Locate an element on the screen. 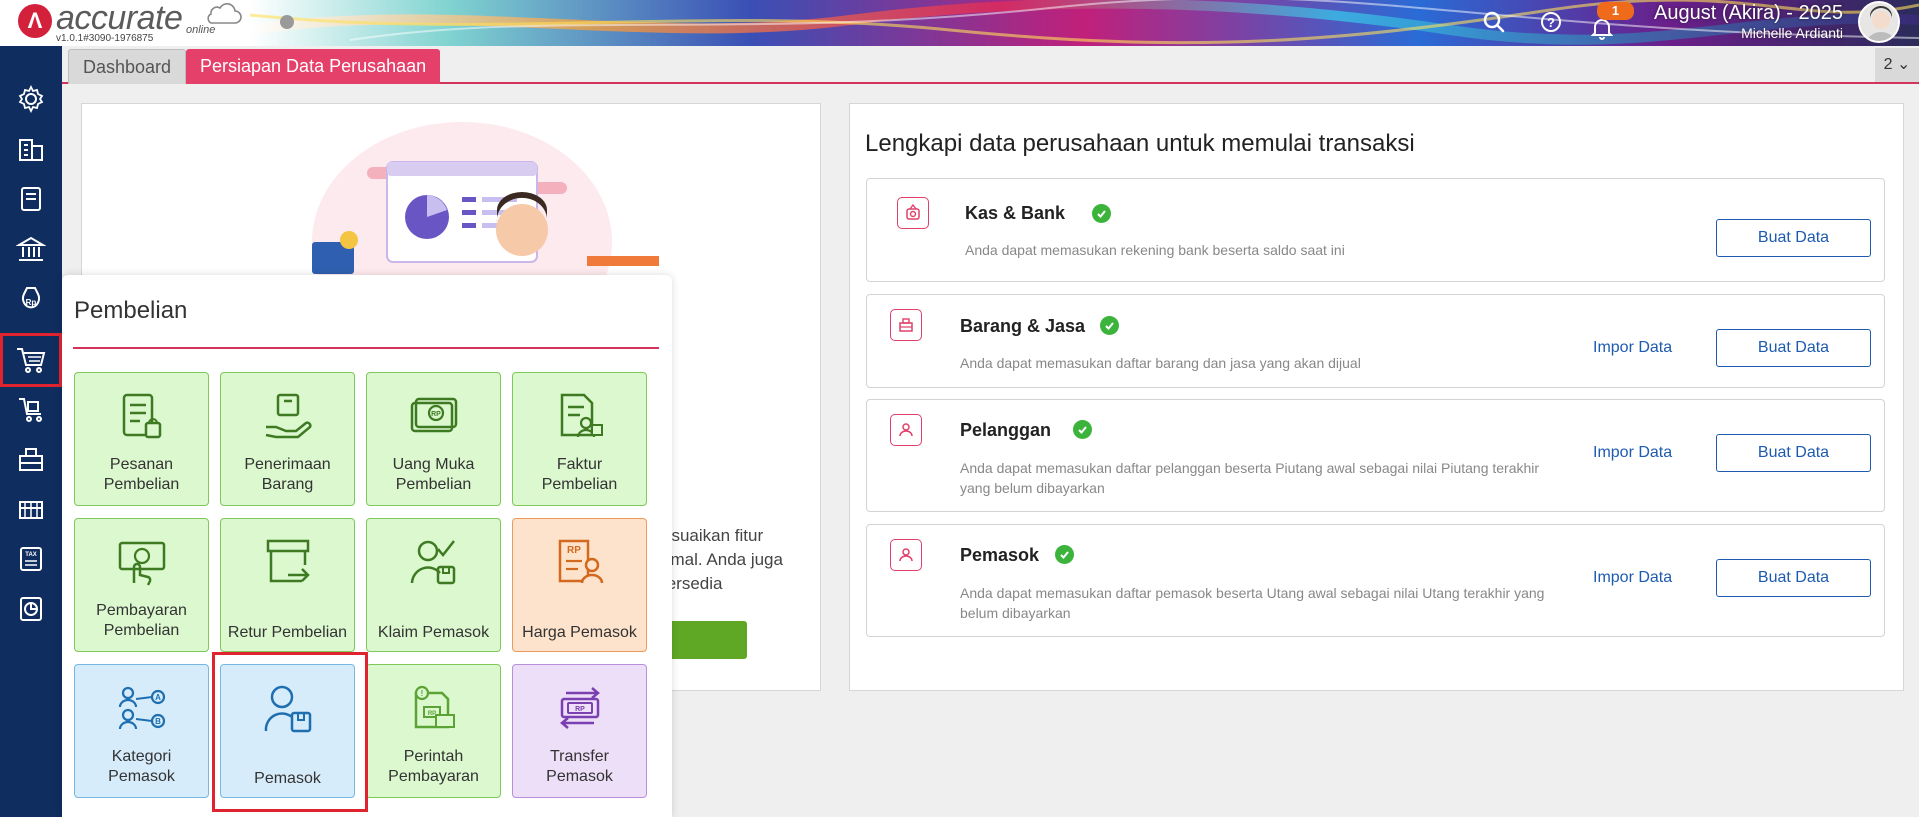 The width and height of the screenshot is (1919, 817). supplier-icon is located at coordinates (906, 555).